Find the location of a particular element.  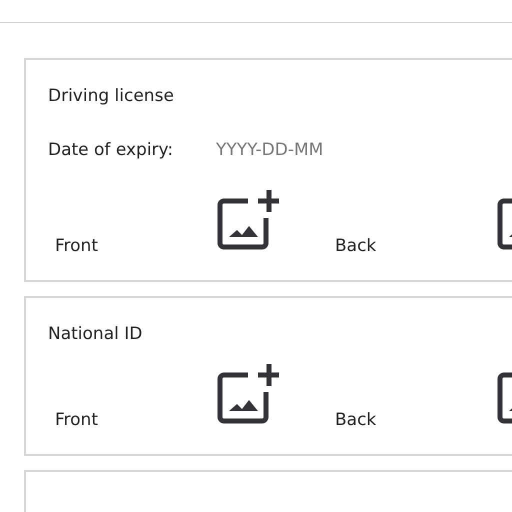

expiry-label: Date of expiry: is located at coordinates (111, 150).